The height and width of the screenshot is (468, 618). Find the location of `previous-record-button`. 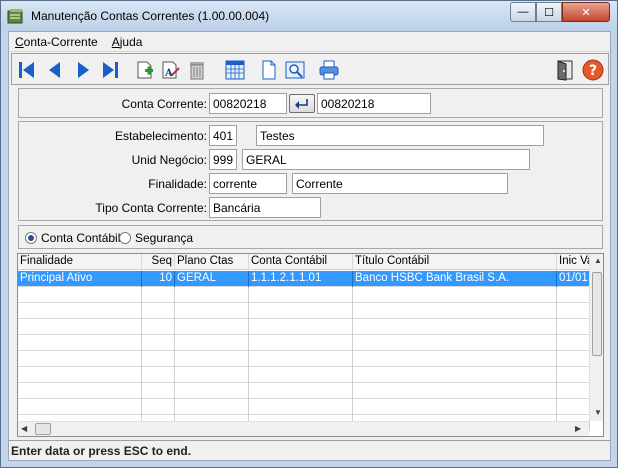

previous-record-button is located at coordinates (55, 70).